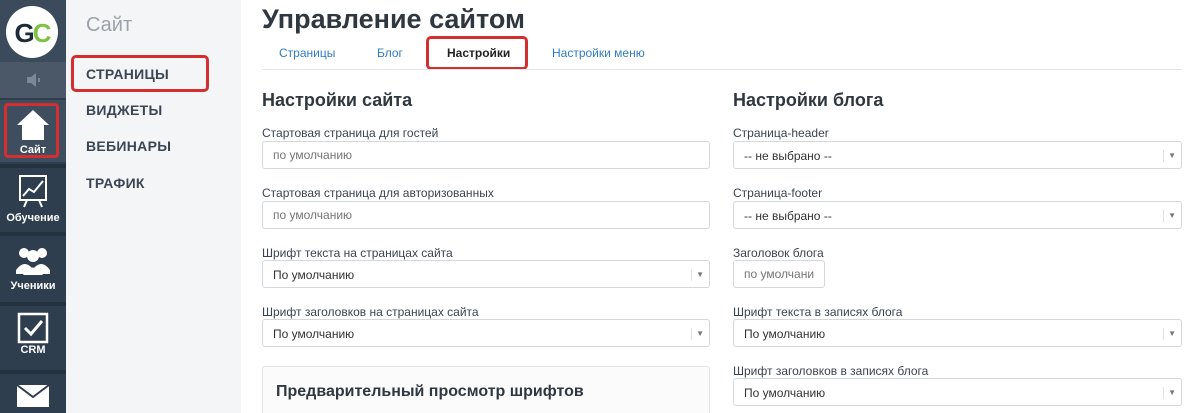  What do you see at coordinates (957, 333) in the screenshot?
I see `post-text-font-select: По умолчанию ▼` at bounding box center [957, 333].